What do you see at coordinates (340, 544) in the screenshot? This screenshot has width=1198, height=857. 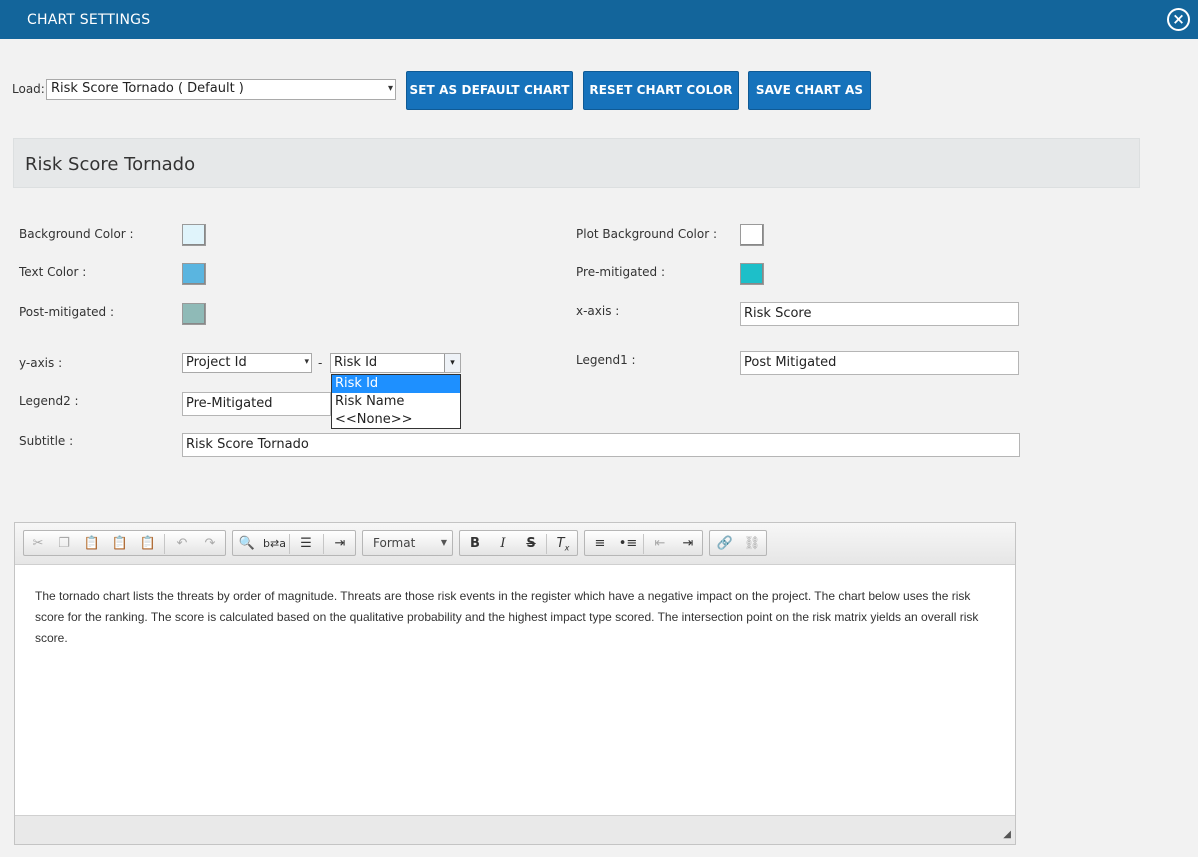 I see `indent-block-icon: ⇥` at bounding box center [340, 544].